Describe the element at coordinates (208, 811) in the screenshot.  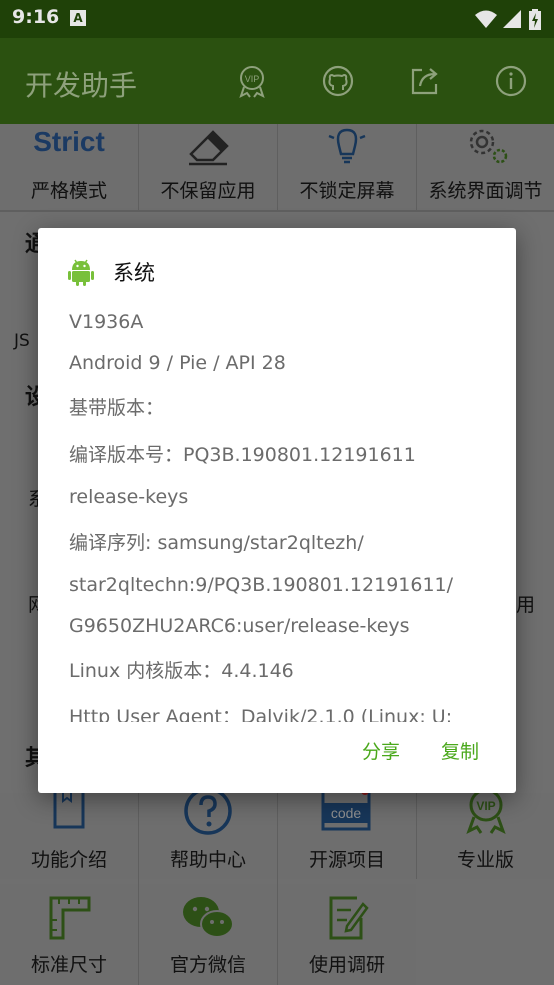
I see `help-icon` at that location.